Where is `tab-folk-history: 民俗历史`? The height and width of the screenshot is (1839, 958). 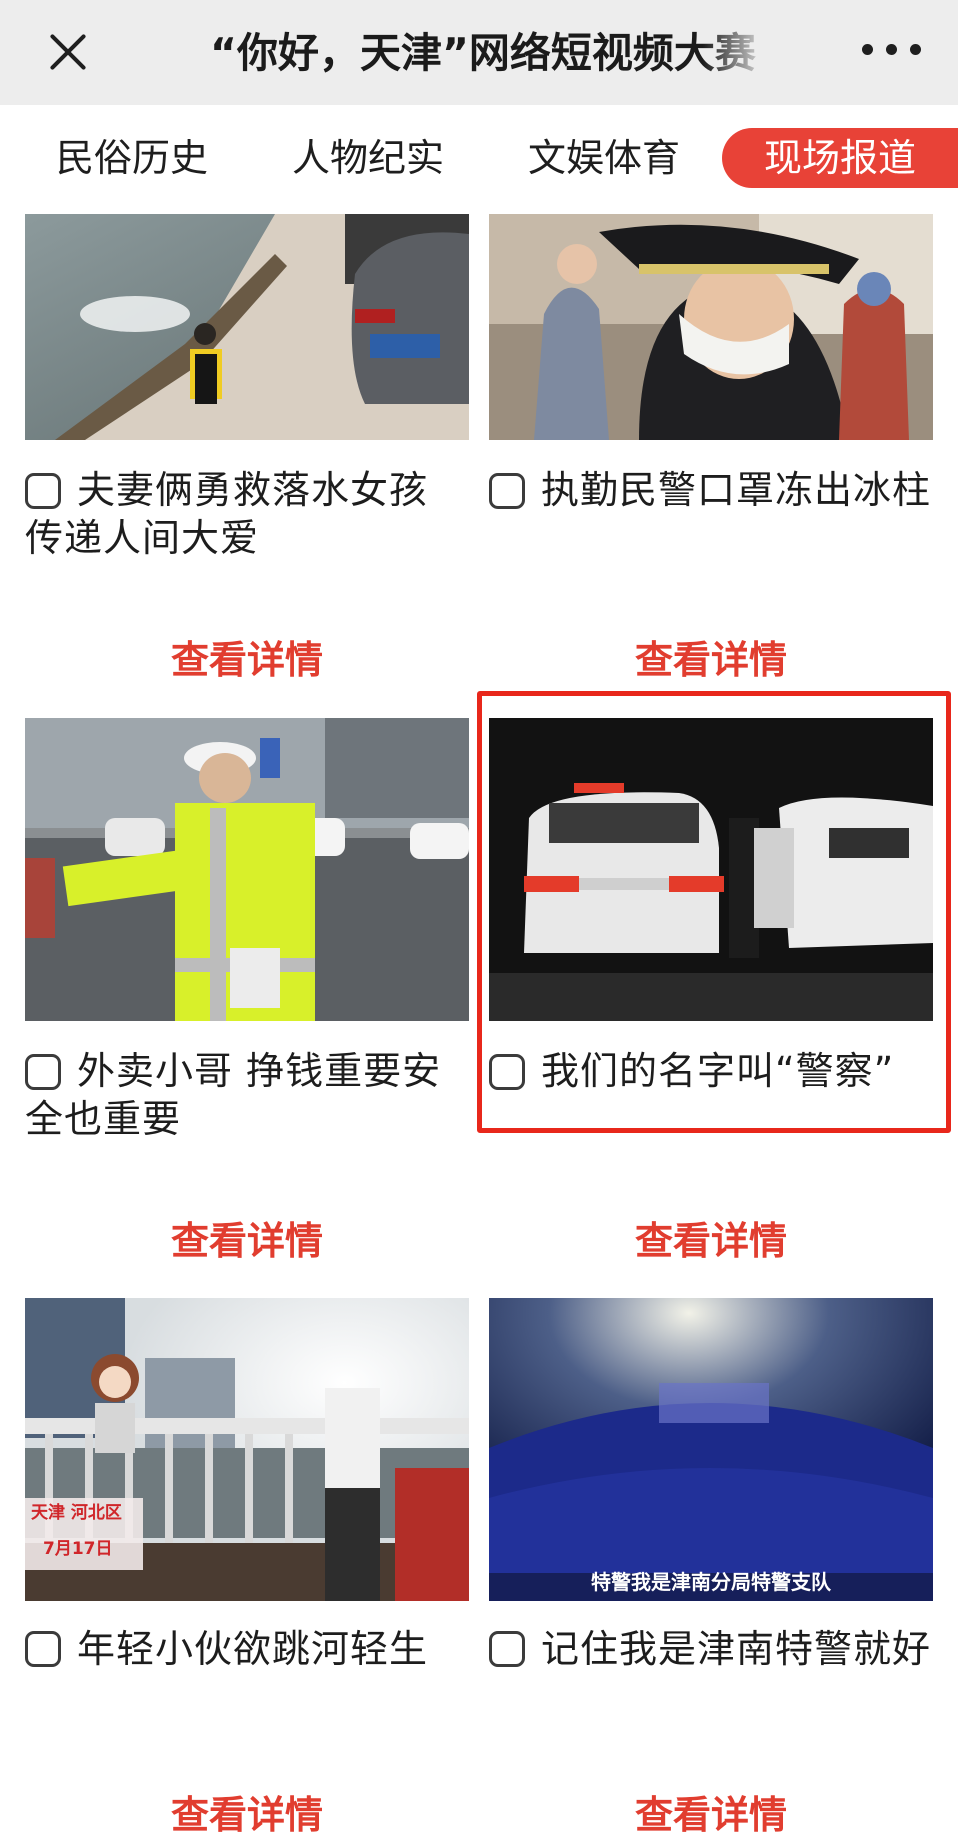 tab-folk-history: 民俗历史 is located at coordinates (132, 158).